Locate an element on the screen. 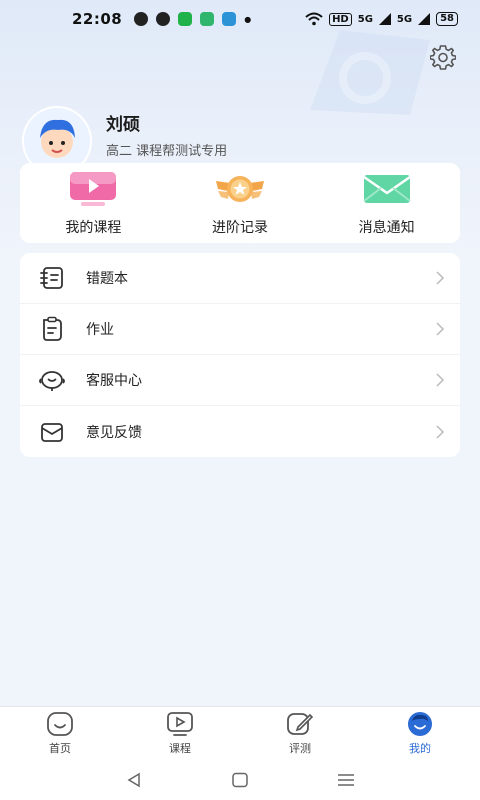 The height and width of the screenshot is (800, 480). course-icon is located at coordinates (180, 724).